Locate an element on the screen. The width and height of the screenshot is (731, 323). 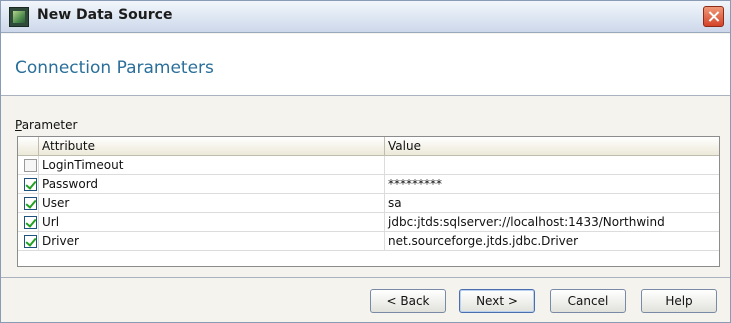
parameter-label-mnemonic: P is located at coordinates (18, 125).